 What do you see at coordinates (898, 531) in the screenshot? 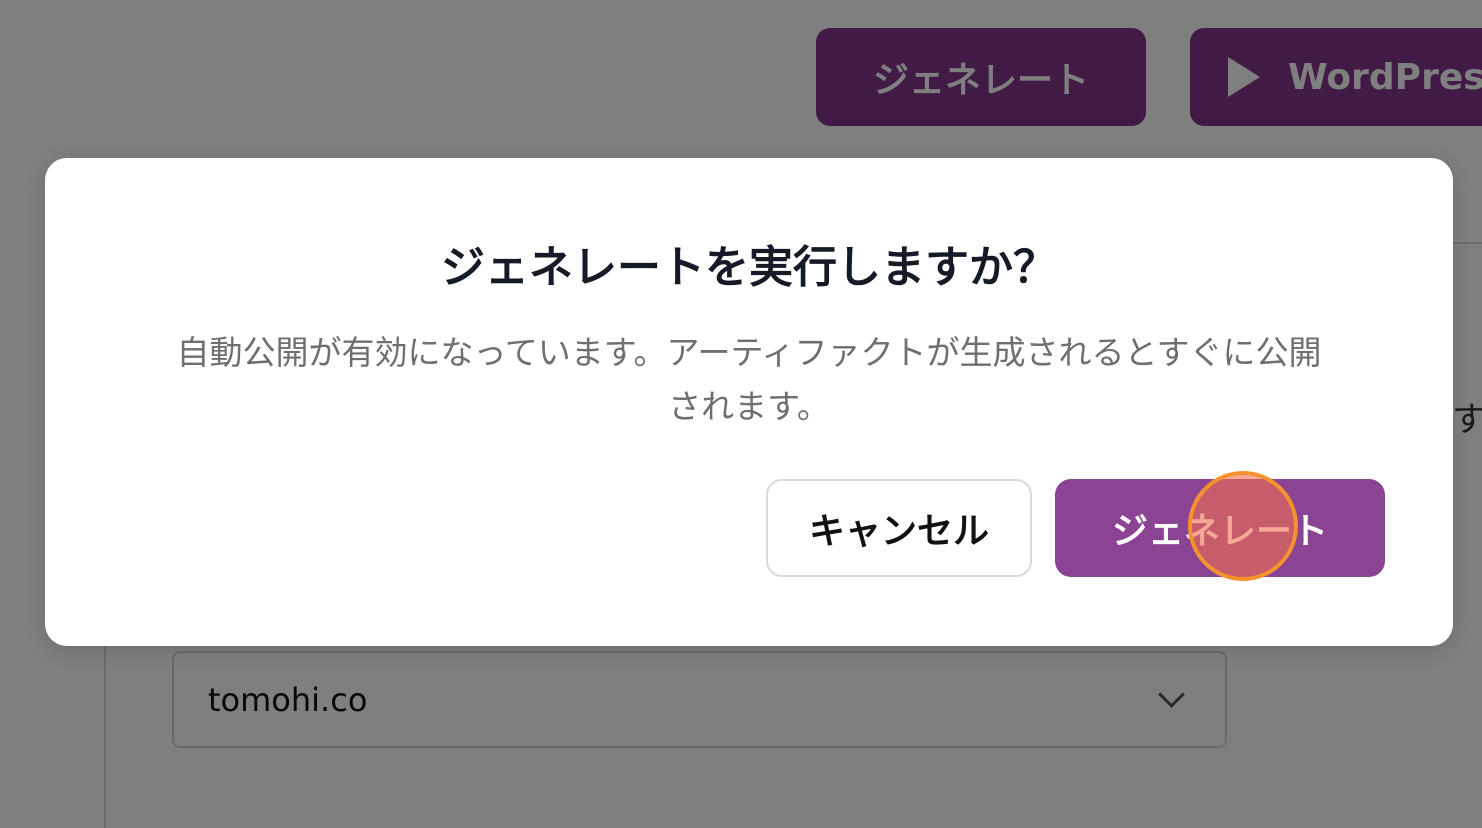
I see `cancel-button-label: キャンセル` at bounding box center [898, 531].